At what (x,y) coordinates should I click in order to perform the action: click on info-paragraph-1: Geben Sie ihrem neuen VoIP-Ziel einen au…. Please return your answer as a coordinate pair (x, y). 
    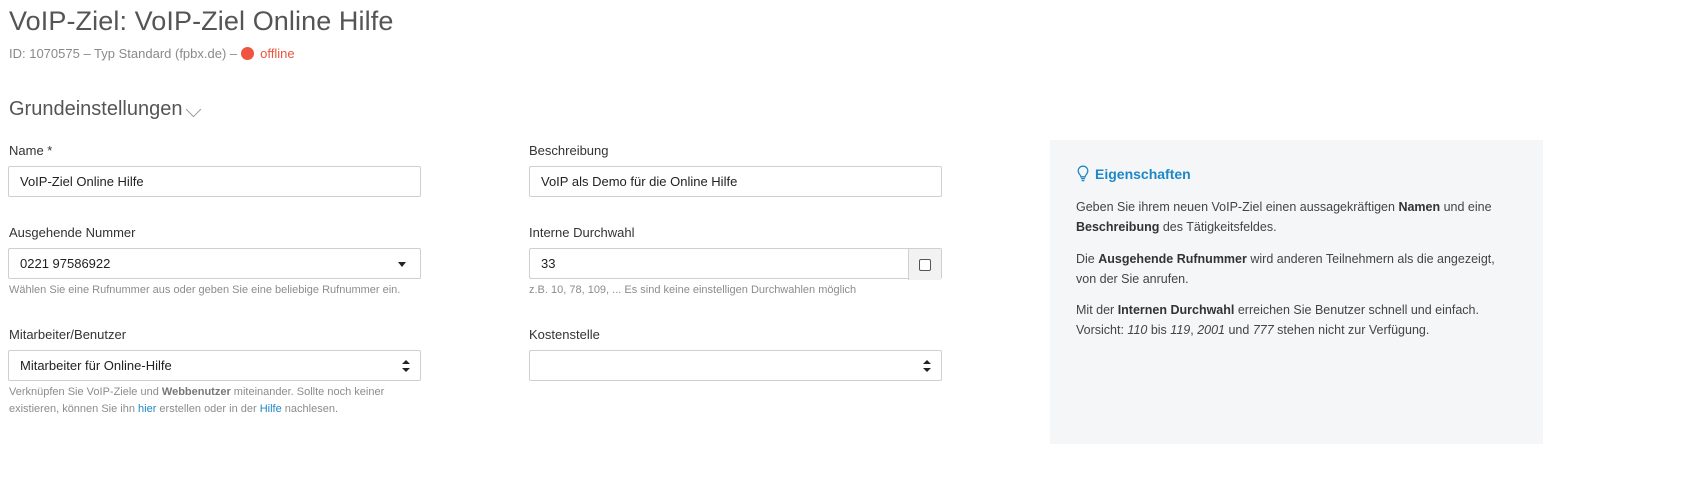
    Looking at the image, I should click on (1296, 217).